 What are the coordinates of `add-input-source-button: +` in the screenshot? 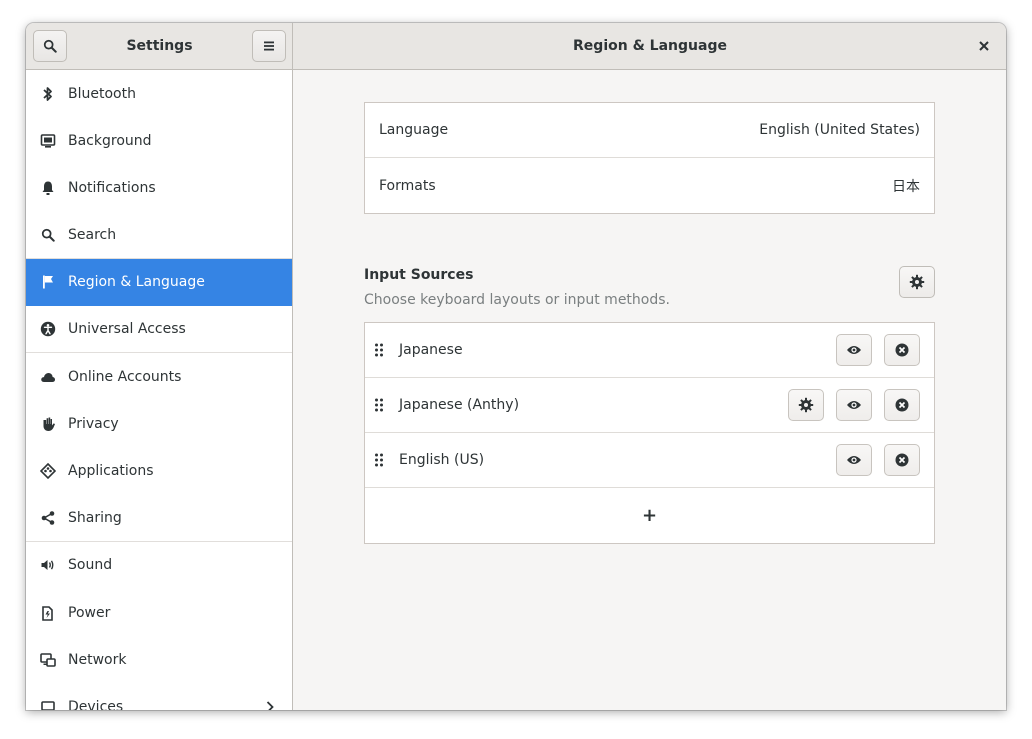 It's located at (649, 515).